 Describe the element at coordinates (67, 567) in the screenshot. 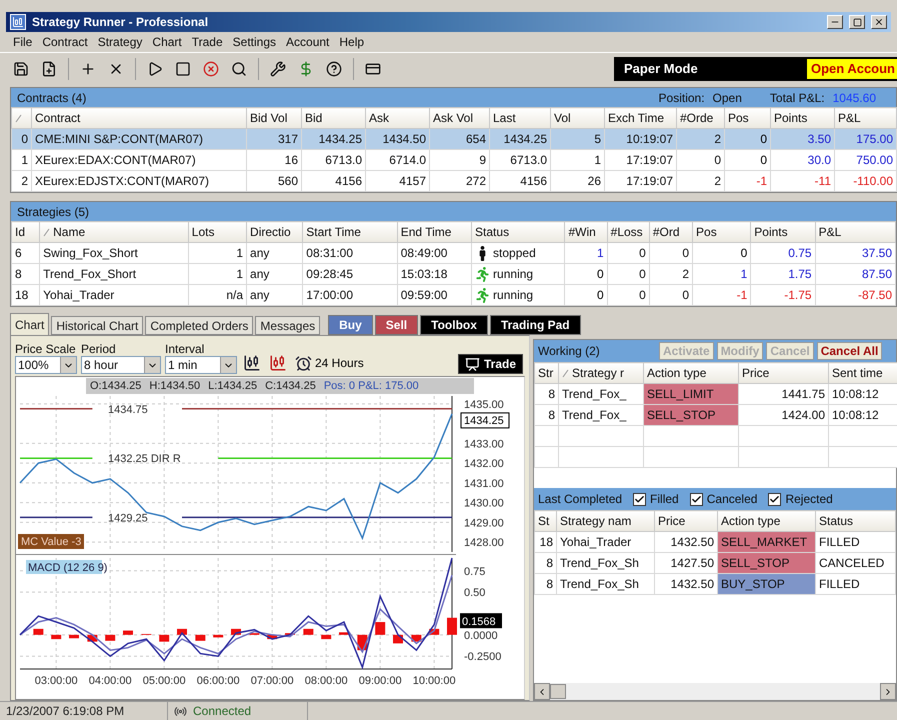

I see `indicator-label: MACD (12 26 9)` at that location.